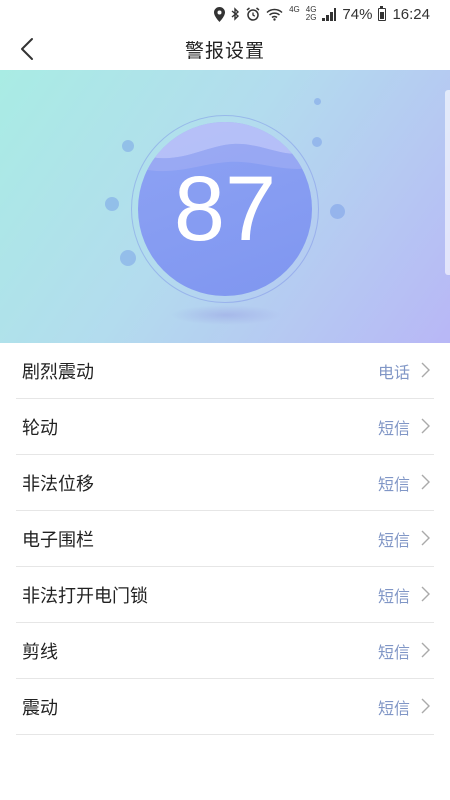 Image resolution: width=450 pixels, height=800 pixels. What do you see at coordinates (393, 372) in the screenshot?
I see `alarm-notify-method: 电话` at bounding box center [393, 372].